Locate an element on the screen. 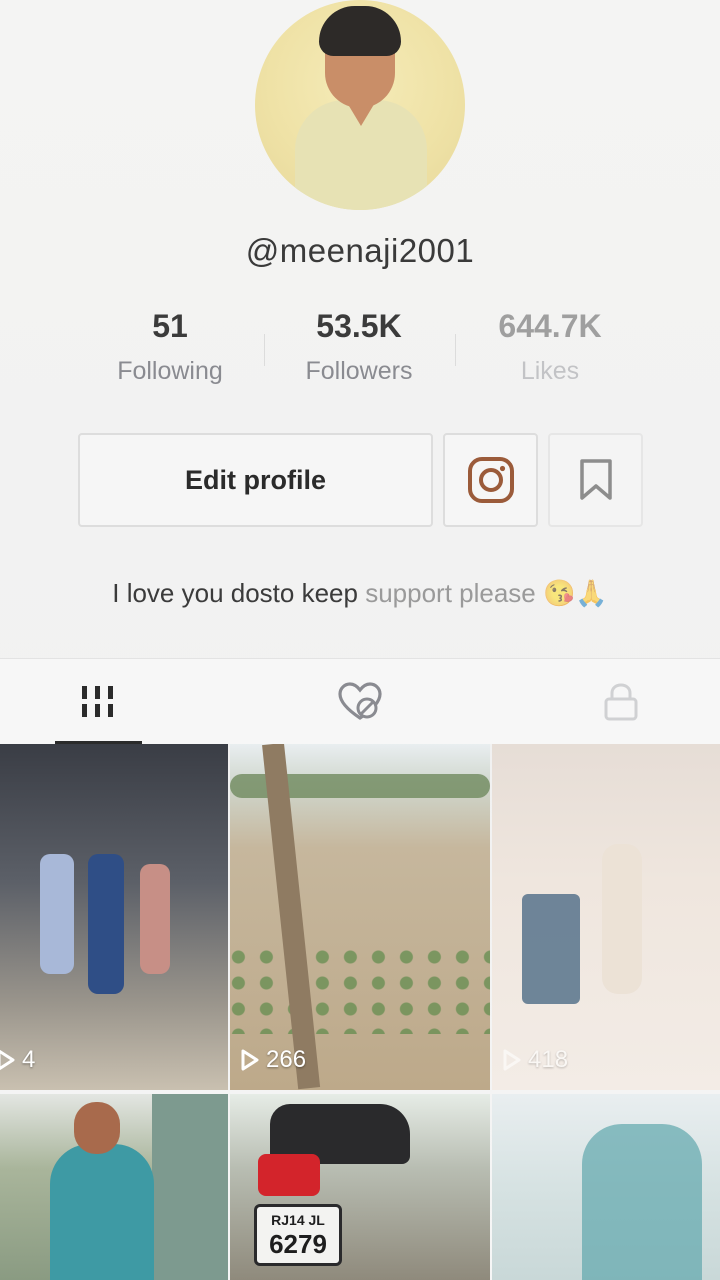  profile-username: @meenaji2001 is located at coordinates (360, 250).